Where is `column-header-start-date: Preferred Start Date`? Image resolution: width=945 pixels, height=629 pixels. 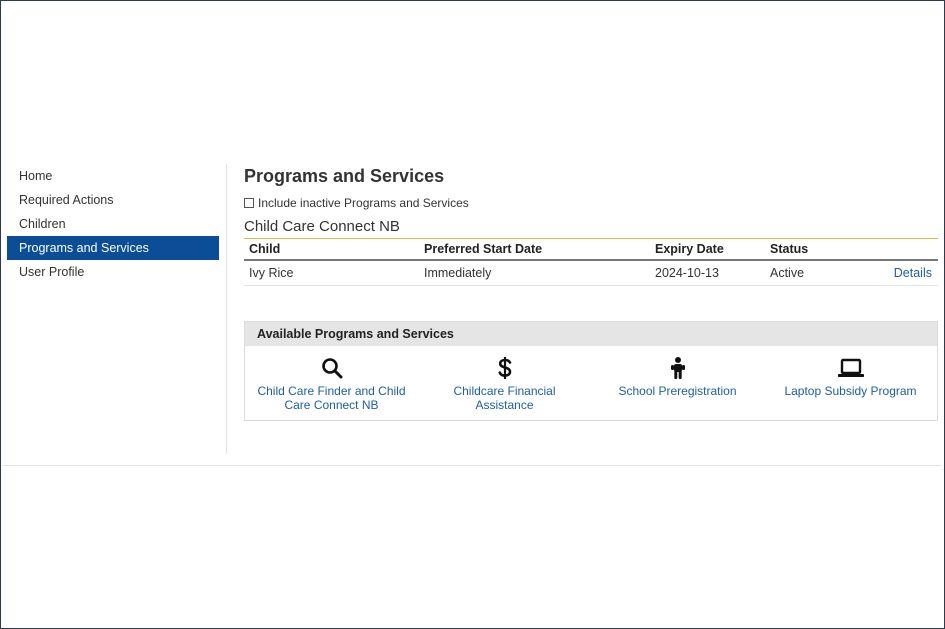
column-header-start-date: Preferred Start Date is located at coordinates (534, 250).